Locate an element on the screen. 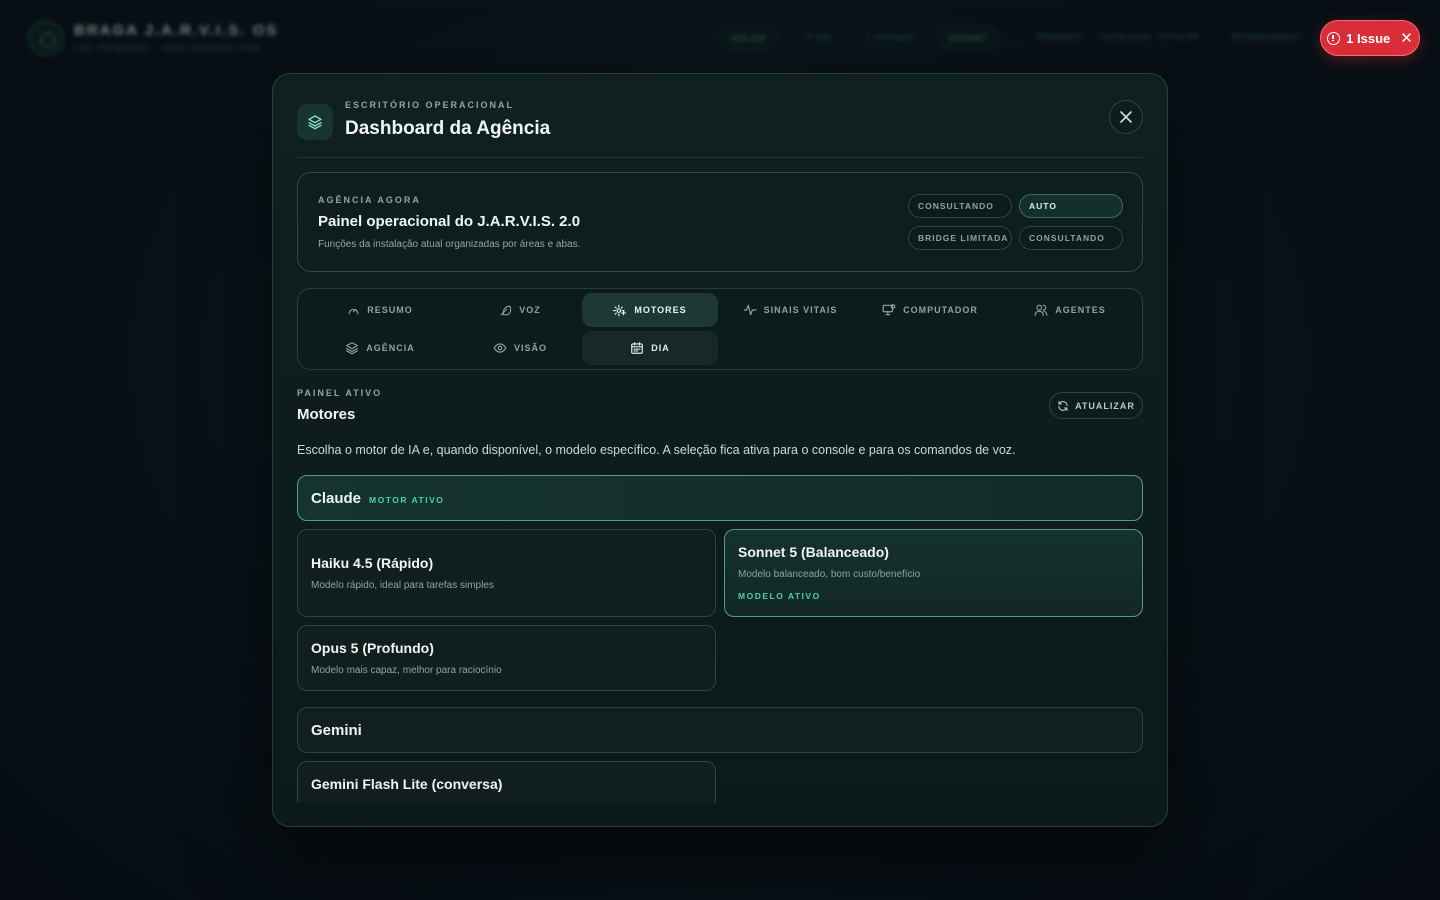  tab-label: MOTORES is located at coordinates (660, 310).